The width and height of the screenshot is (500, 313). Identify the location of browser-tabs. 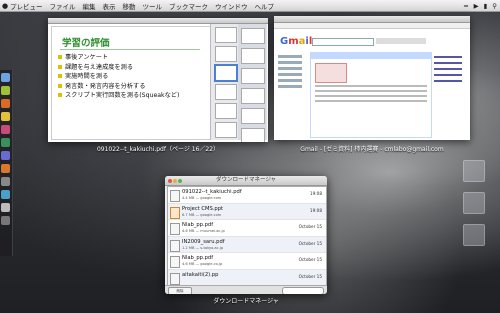
(372, 26).